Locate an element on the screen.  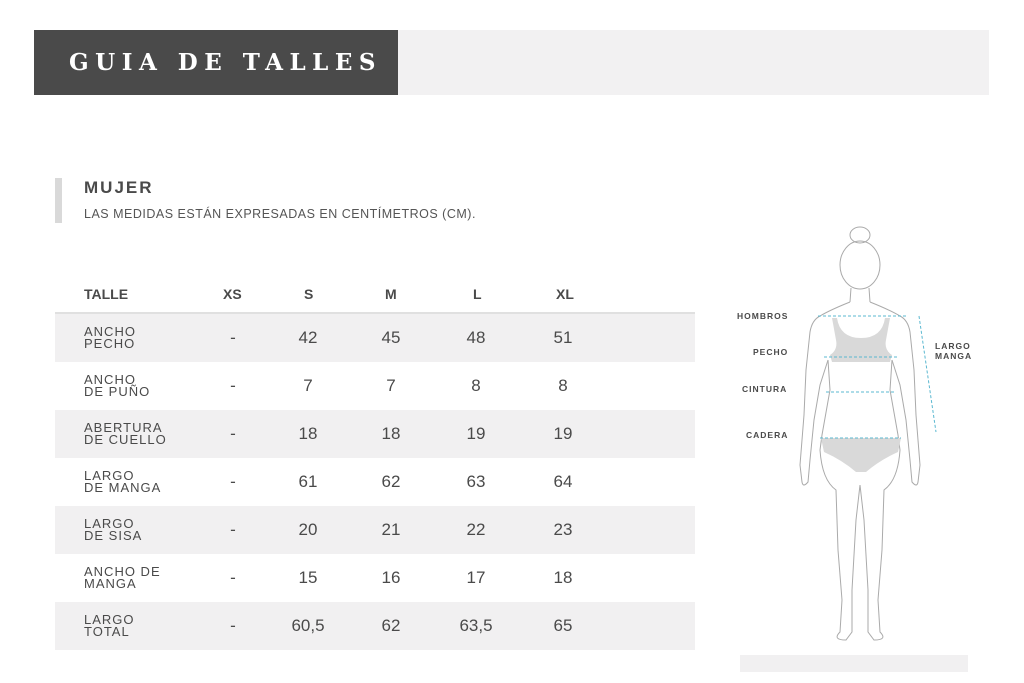
cell-xl: 8 is located at coordinates (563, 385).